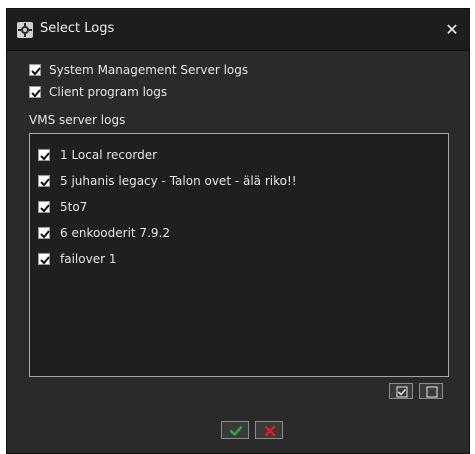 This screenshot has width=475, height=454. I want to click on list-item: failover 1, so click(77, 259).